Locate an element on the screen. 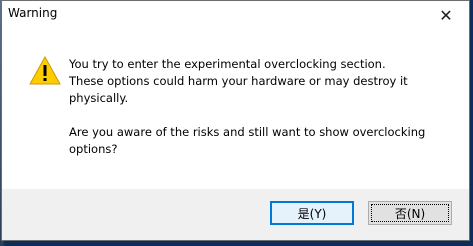 This screenshot has height=246, width=473. close-icon: ✕ is located at coordinates (446, 15).